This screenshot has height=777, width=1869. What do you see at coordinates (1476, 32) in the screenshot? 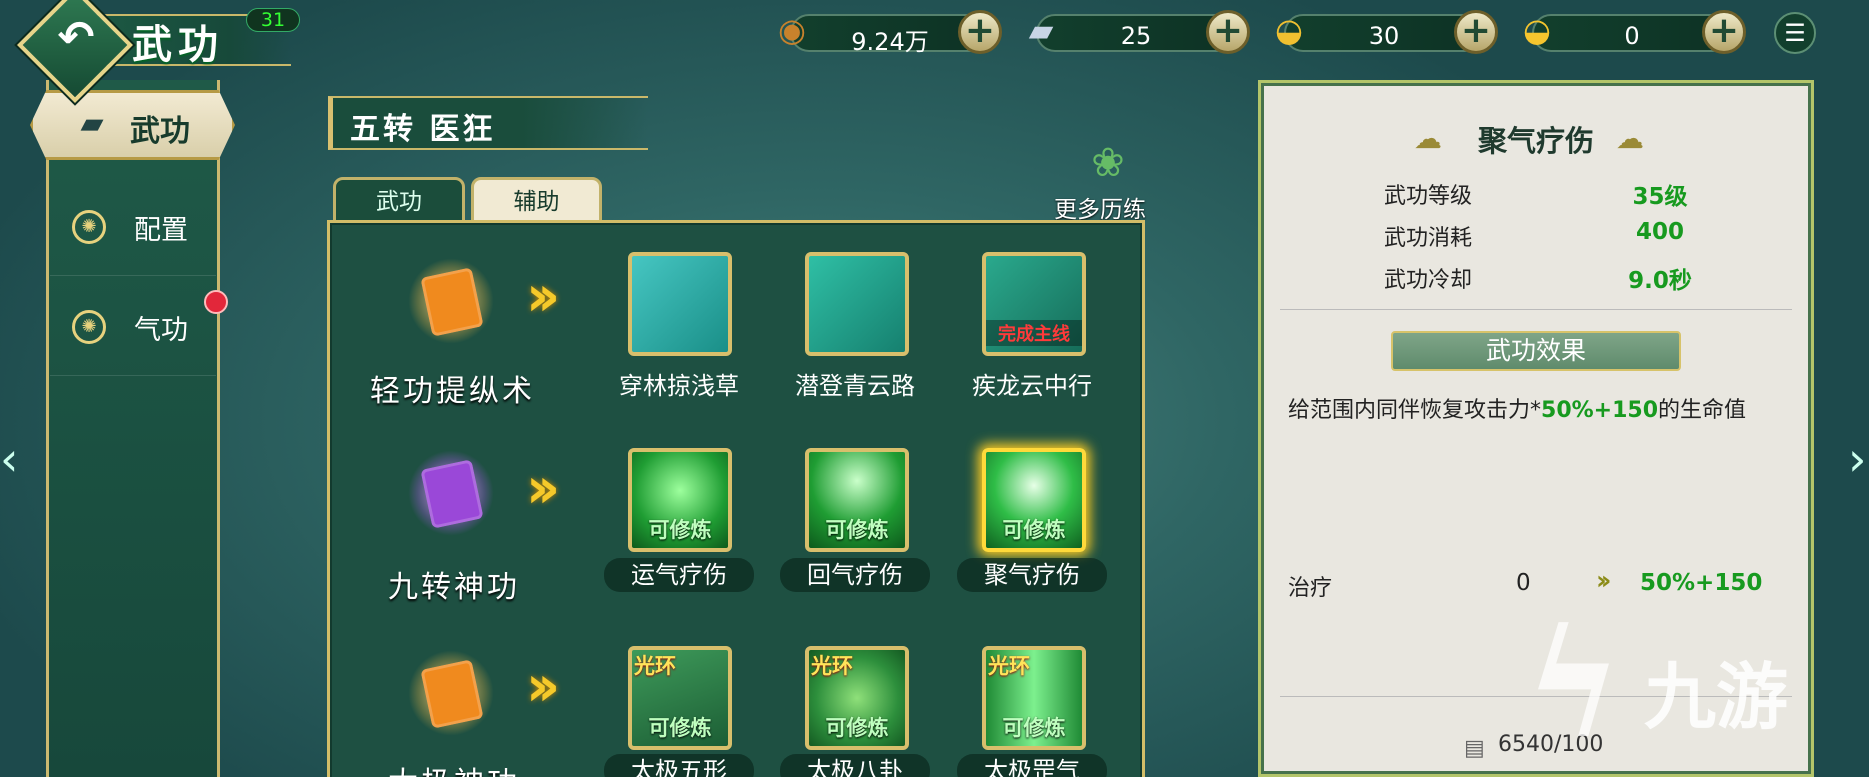
I see `add-bound-gold-button: +` at bounding box center [1476, 32].